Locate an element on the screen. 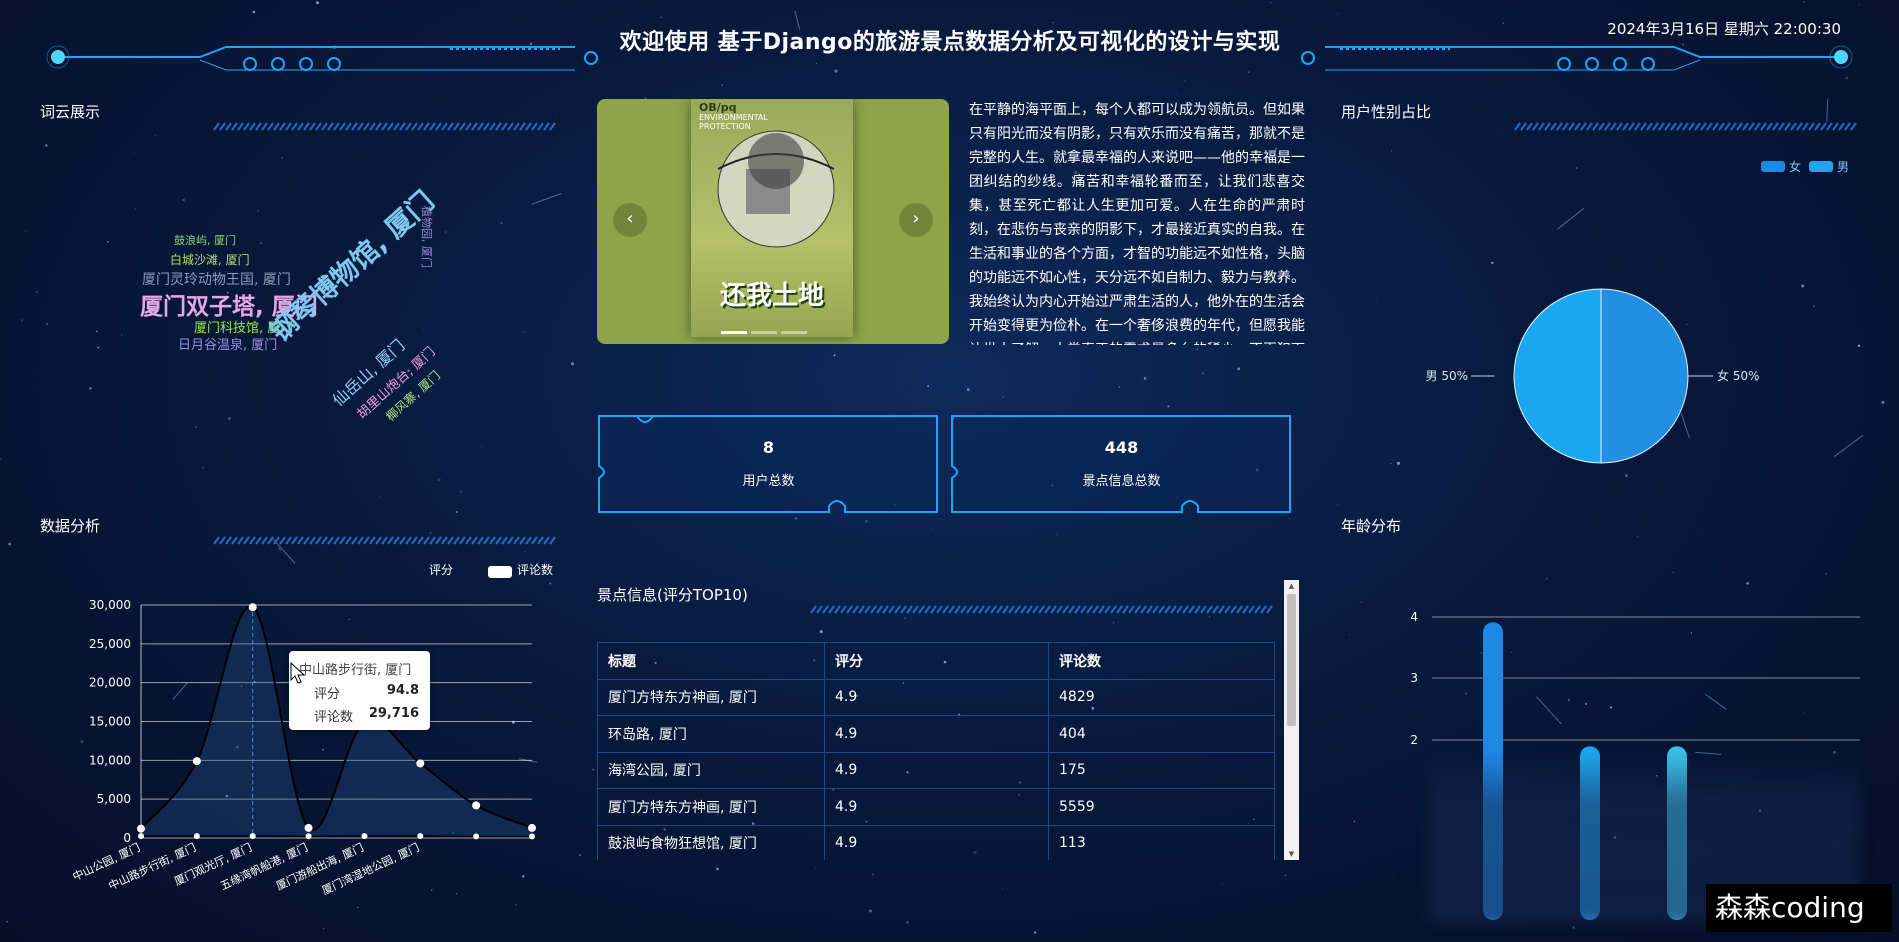 The width and height of the screenshot is (1899, 942). legend-swatch-comments is located at coordinates (500, 572).